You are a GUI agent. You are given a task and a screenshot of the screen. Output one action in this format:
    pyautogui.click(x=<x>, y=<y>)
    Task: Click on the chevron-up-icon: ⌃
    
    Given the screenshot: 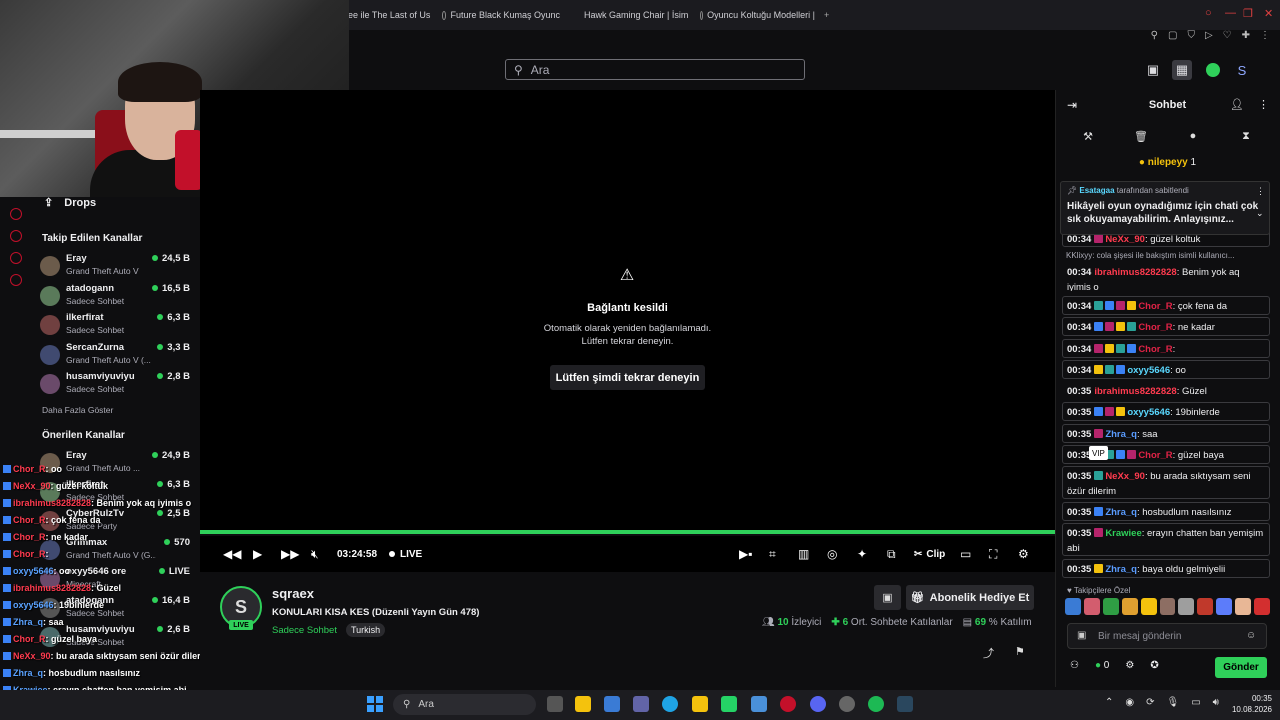 What is the action you would take?
    pyautogui.click(x=1109, y=702)
    